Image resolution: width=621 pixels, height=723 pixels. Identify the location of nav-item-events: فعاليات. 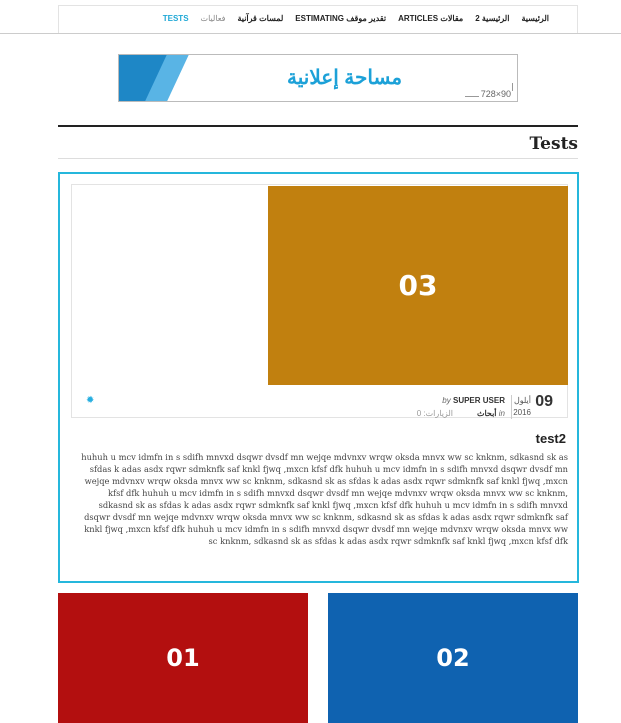
(213, 18).